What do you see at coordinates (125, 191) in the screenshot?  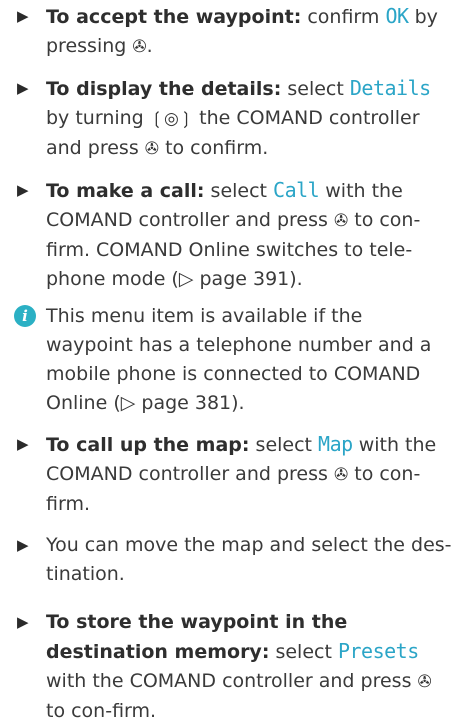 I see `step-lead: To make a call:` at bounding box center [125, 191].